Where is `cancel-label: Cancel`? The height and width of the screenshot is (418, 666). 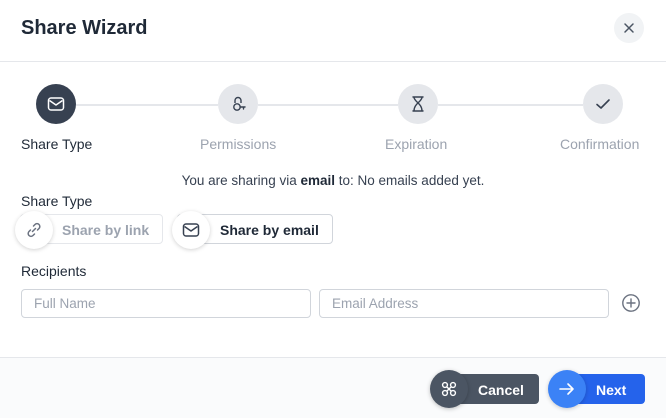
cancel-label: Cancel is located at coordinates (501, 390).